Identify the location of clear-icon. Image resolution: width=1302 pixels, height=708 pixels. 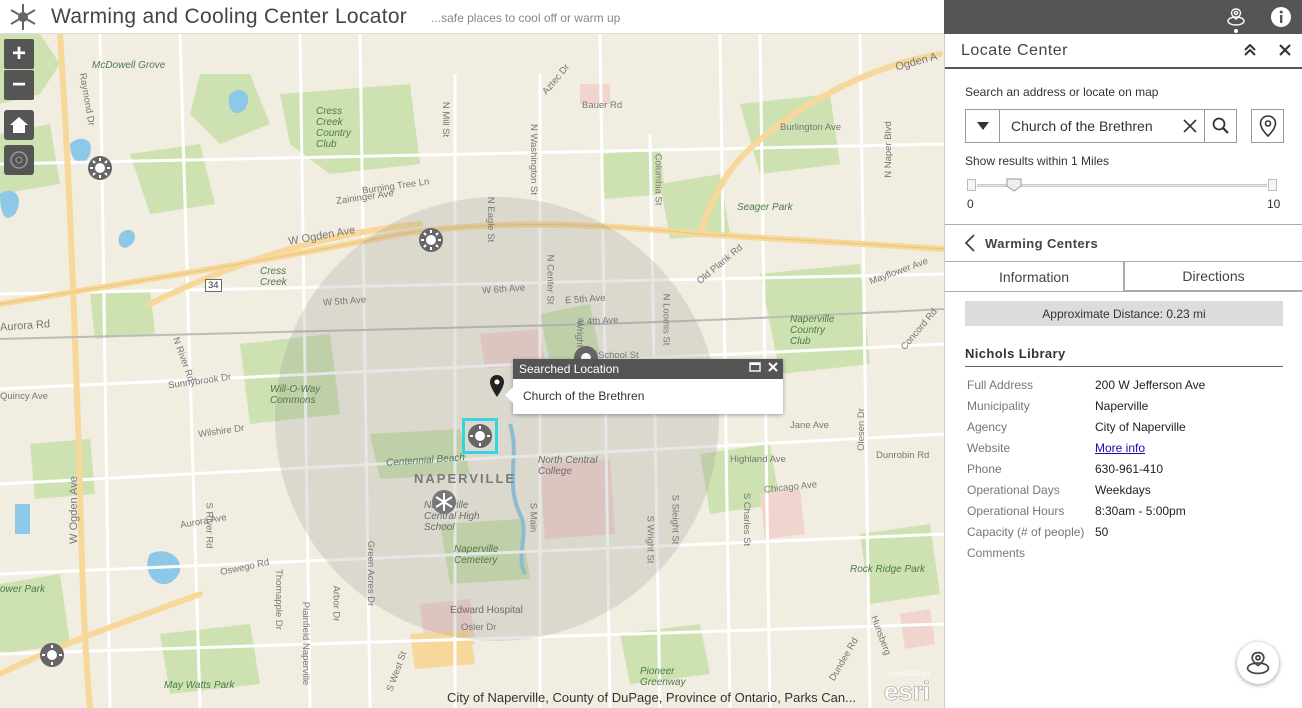
(1190, 126).